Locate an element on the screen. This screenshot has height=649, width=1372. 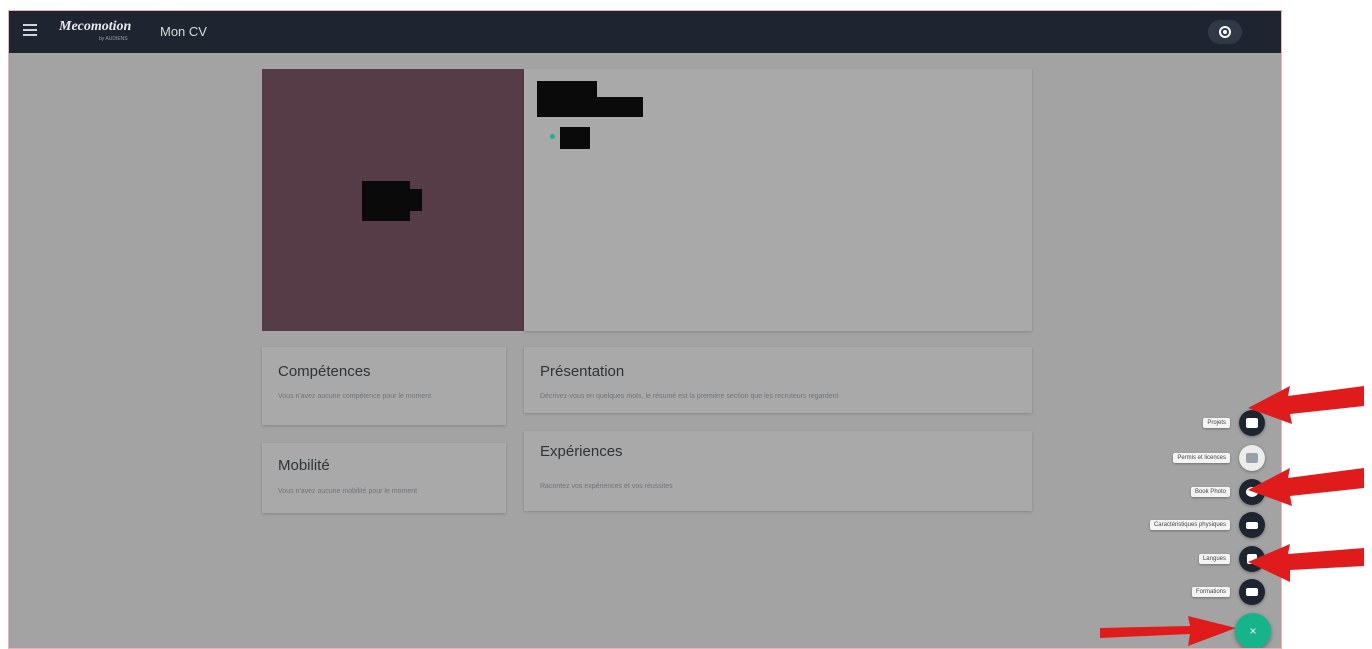
fab-label-book-photo: Book Photo is located at coordinates (1210, 492).